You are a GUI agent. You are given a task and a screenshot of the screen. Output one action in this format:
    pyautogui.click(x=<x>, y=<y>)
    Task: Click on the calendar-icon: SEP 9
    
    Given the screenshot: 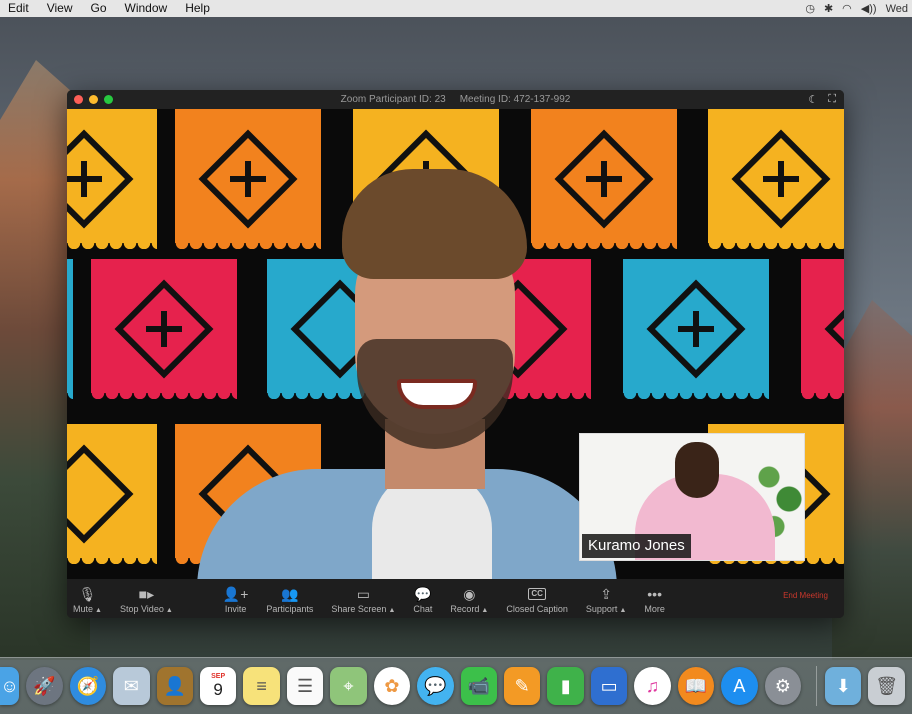 What is the action you would take?
    pyautogui.click(x=218, y=686)
    